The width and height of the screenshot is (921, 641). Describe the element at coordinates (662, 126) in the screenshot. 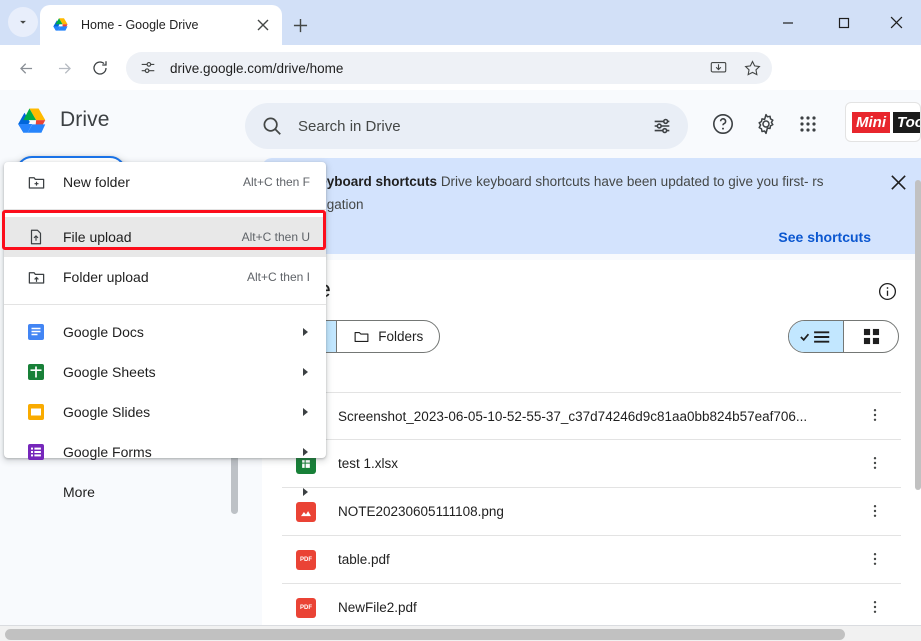

I see `search-options-icon` at that location.